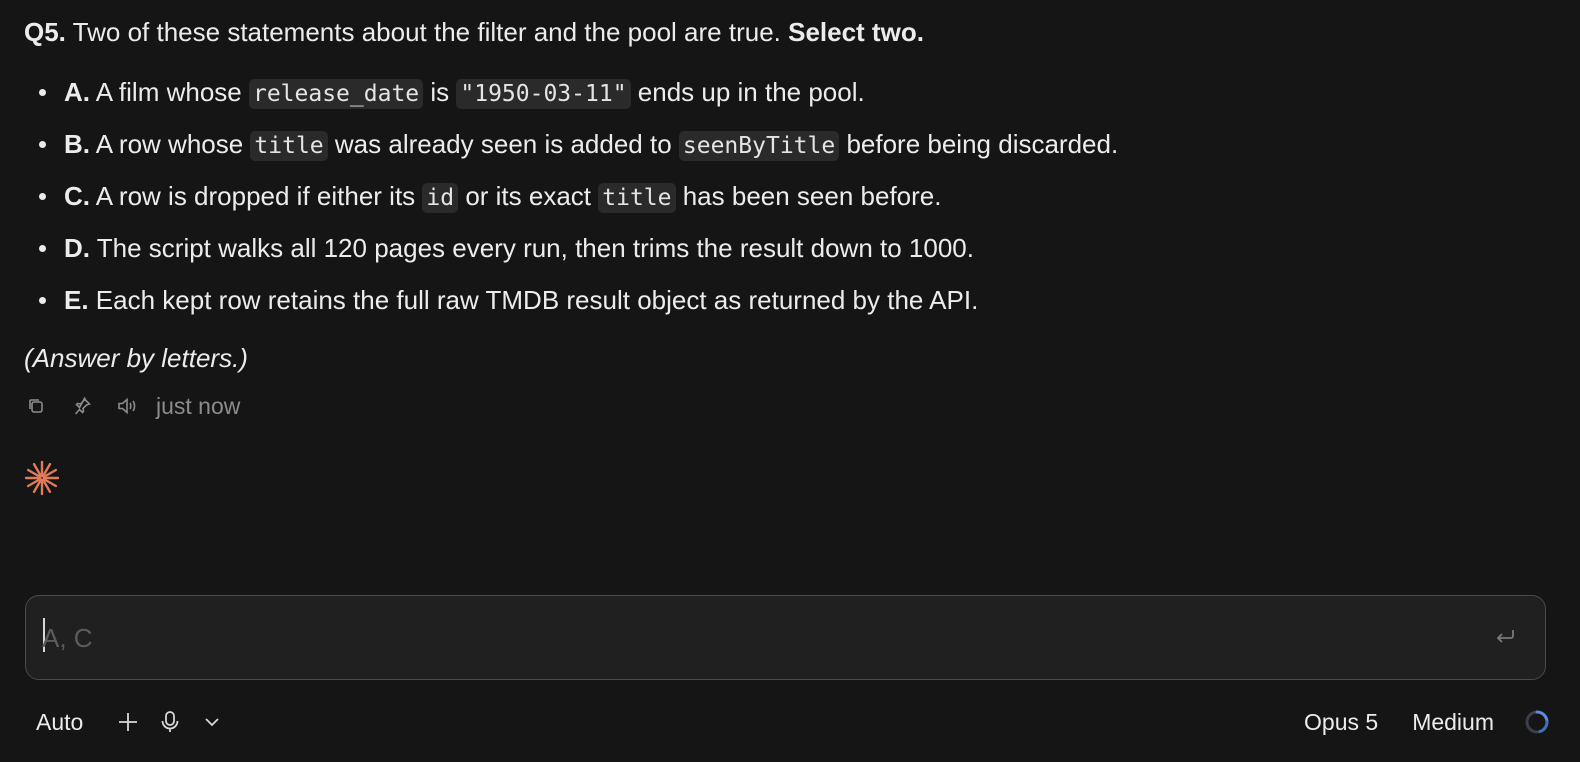 Image resolution: width=1580 pixels, height=762 pixels. Describe the element at coordinates (856, 32) in the screenshot. I see `question-instruction: Select two.` at that location.